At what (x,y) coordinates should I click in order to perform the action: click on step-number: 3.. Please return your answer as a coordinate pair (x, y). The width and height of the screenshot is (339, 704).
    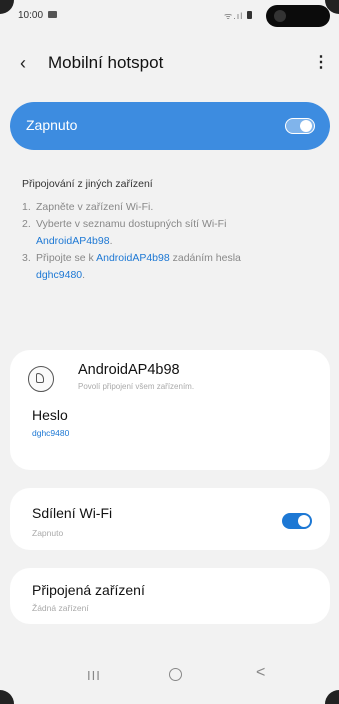
    Looking at the image, I should click on (26, 258).